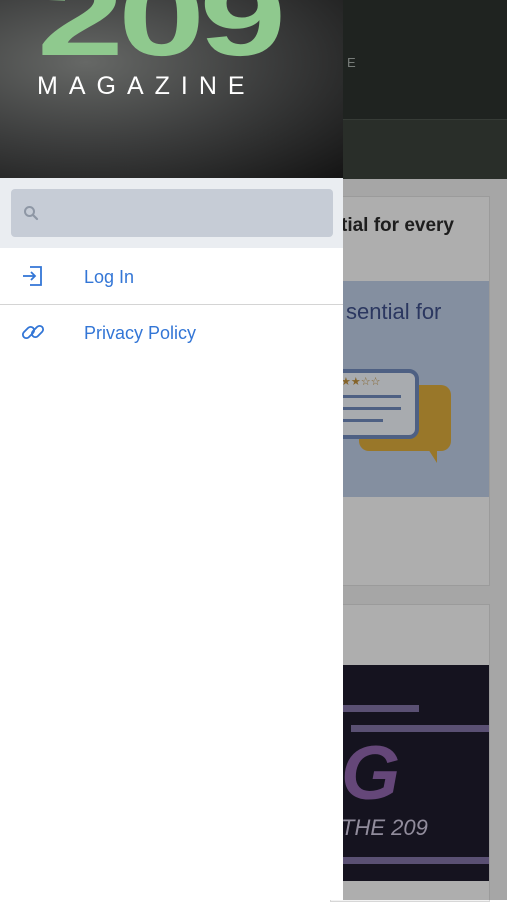 This screenshot has width=507, height=902. What do you see at coordinates (31, 213) in the screenshot?
I see `search-icon` at bounding box center [31, 213].